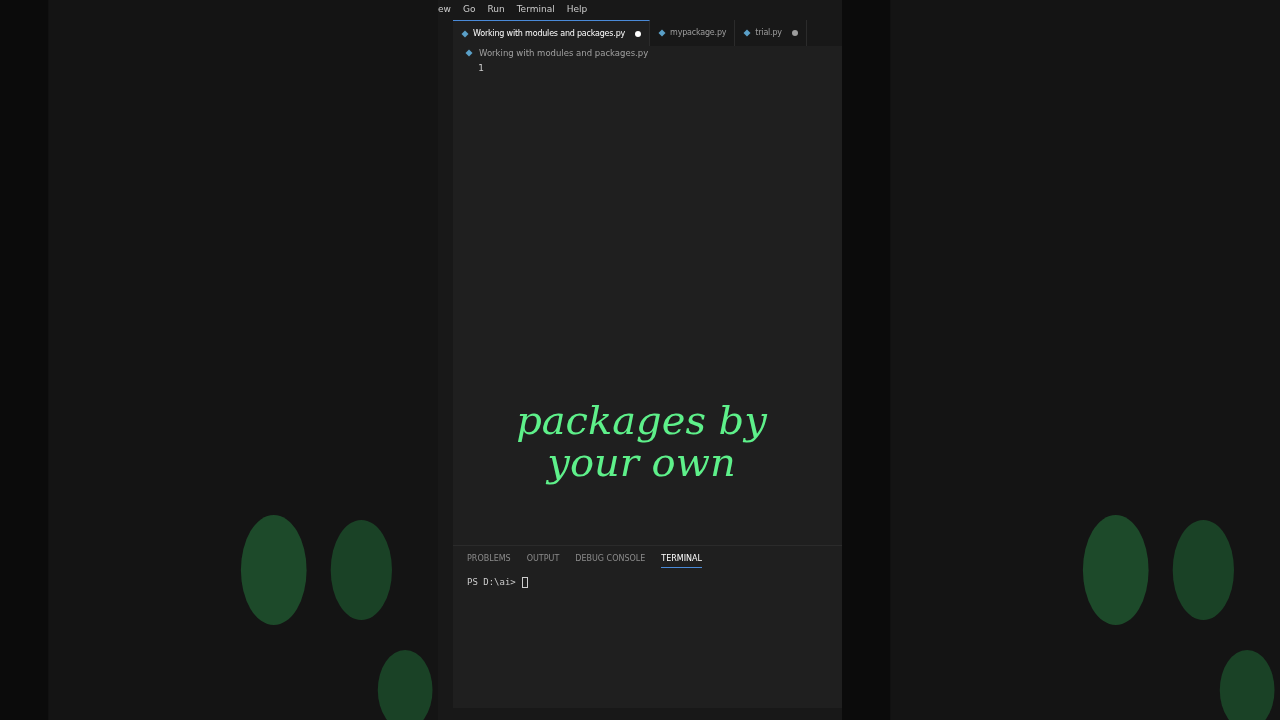 The image size is (1280, 720). I want to click on menu-item: ew, so click(444, 10).